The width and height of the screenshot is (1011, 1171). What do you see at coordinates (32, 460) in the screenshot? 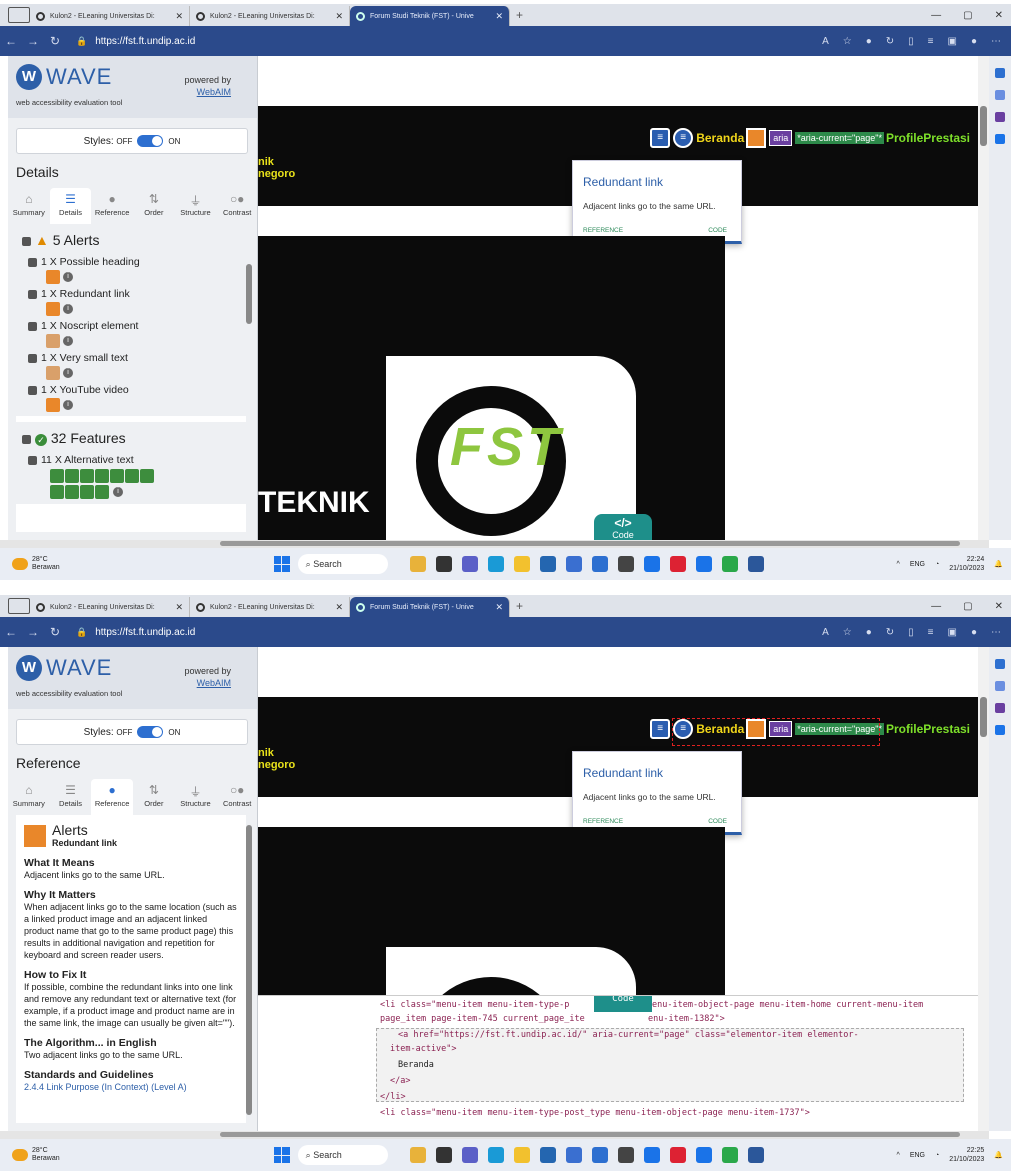
I see `feature-checkbox` at bounding box center [32, 460].